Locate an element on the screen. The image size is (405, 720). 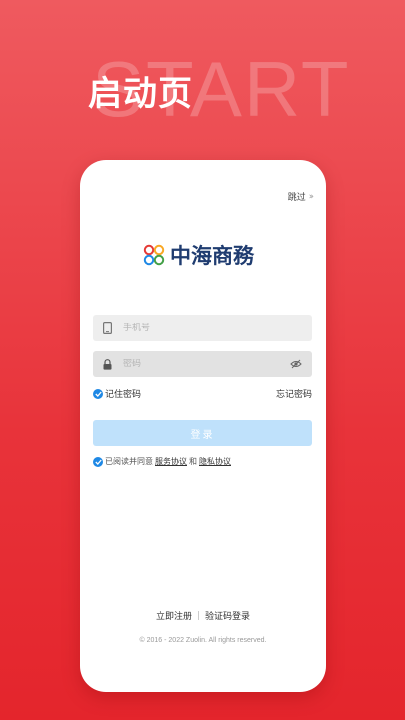
agreement-and: 和 is located at coordinates (193, 461).